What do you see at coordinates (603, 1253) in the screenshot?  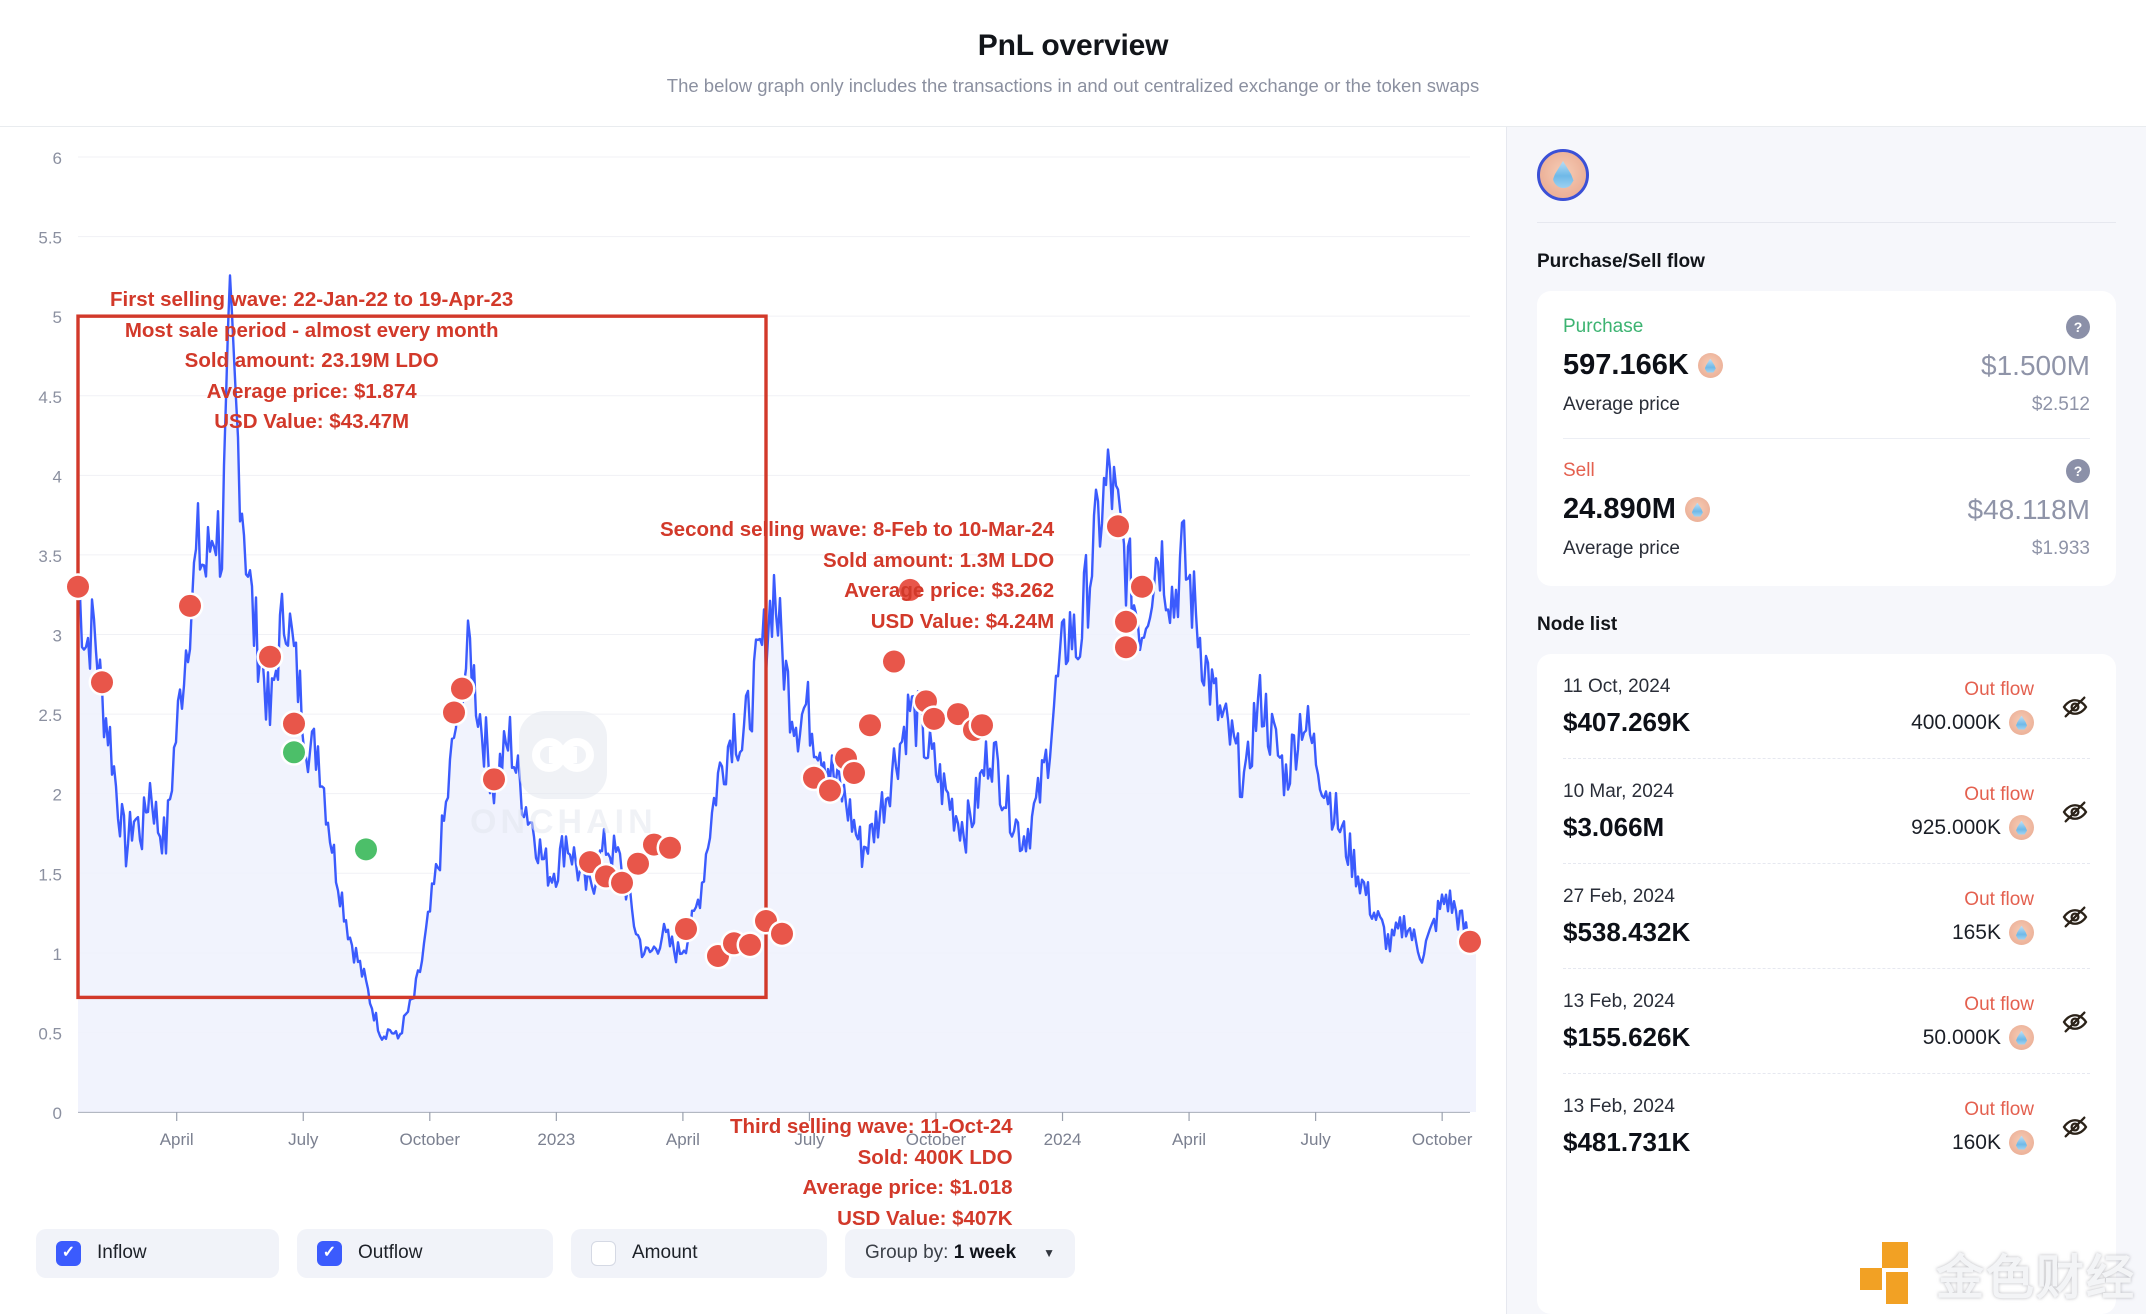 I see `amount-checkbox-box` at bounding box center [603, 1253].